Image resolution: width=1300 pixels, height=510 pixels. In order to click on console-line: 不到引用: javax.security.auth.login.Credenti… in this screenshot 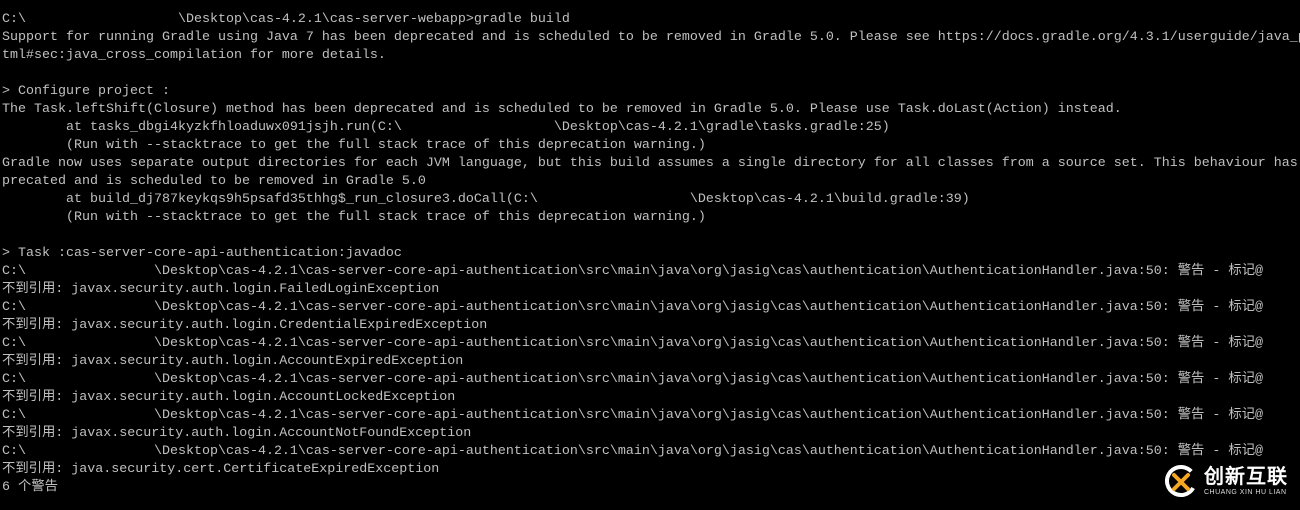, I will do `click(245, 325)`.